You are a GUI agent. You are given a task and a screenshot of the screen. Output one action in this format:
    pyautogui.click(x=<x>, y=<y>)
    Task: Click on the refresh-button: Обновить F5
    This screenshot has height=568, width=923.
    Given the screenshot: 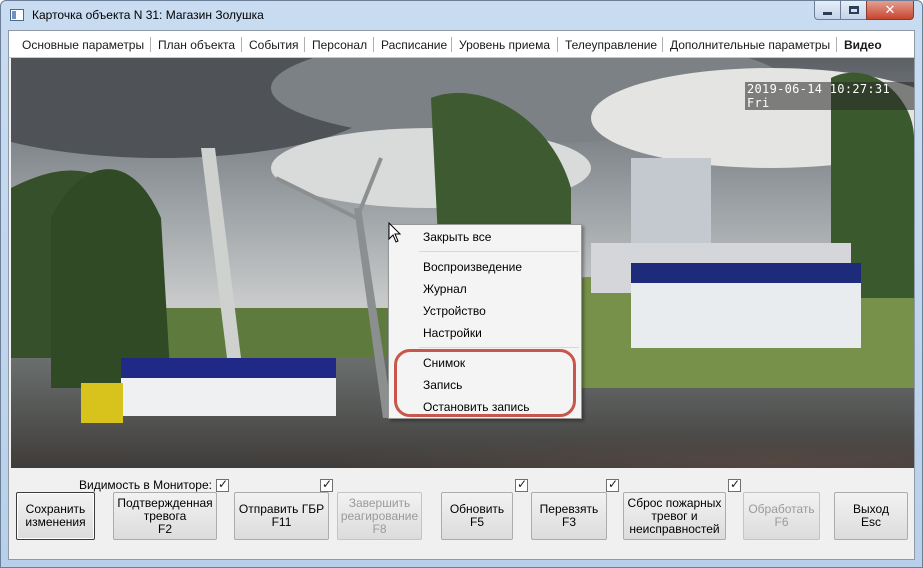 What is the action you would take?
    pyautogui.click(x=477, y=516)
    